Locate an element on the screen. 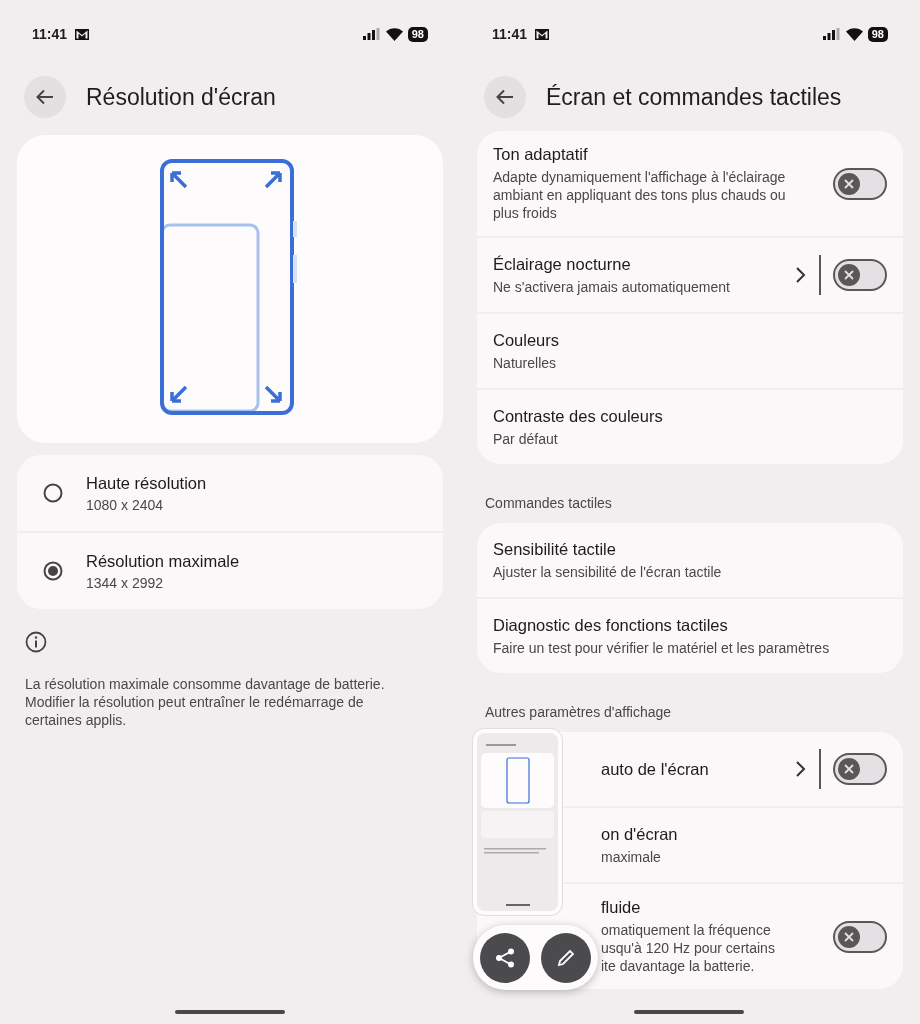  edit-button is located at coordinates (566, 957).